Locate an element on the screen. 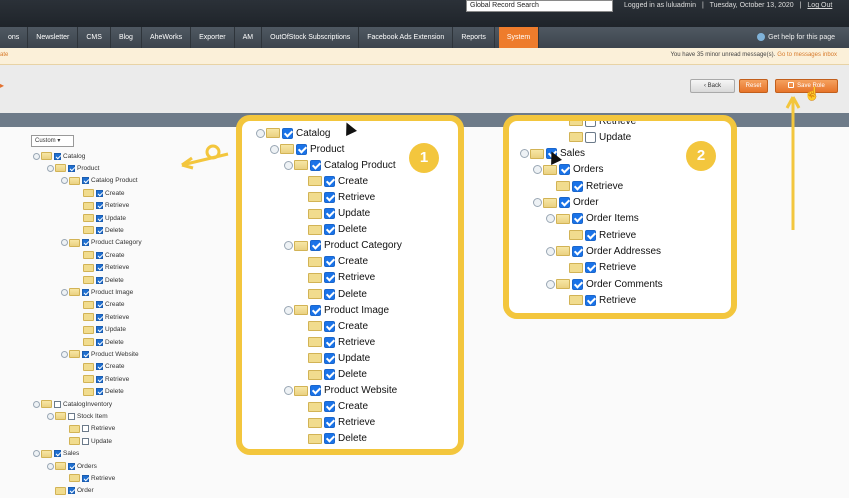  tree-node: CatalogInventory is located at coordinates (72, 404).